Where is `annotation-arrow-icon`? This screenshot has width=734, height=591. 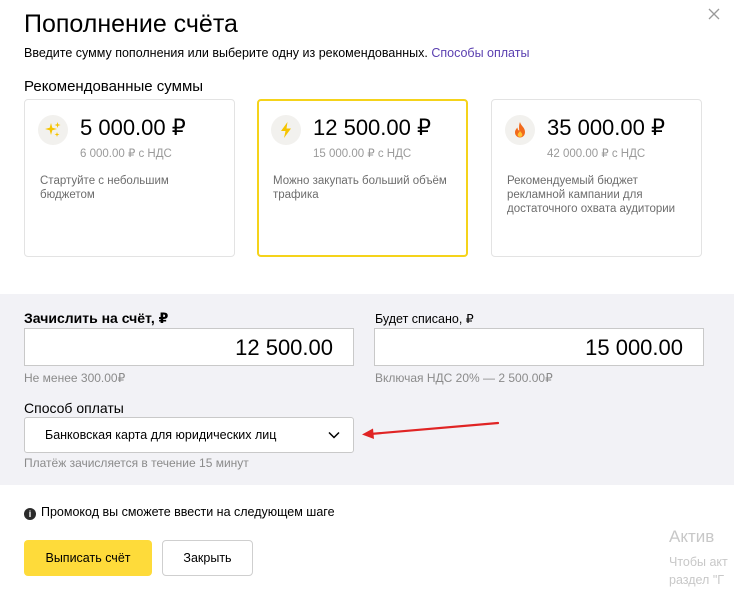
annotation-arrow-icon is located at coordinates (431, 430).